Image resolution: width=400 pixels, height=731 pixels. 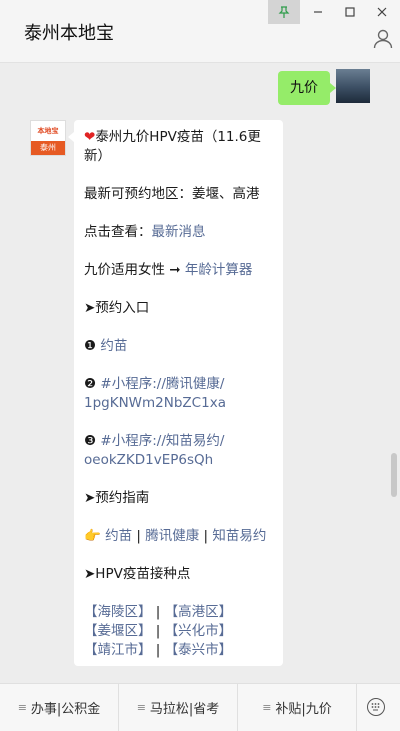 I want to click on menu-item-affairs: ≡ 办事|公积金, so click(x=59, y=707).